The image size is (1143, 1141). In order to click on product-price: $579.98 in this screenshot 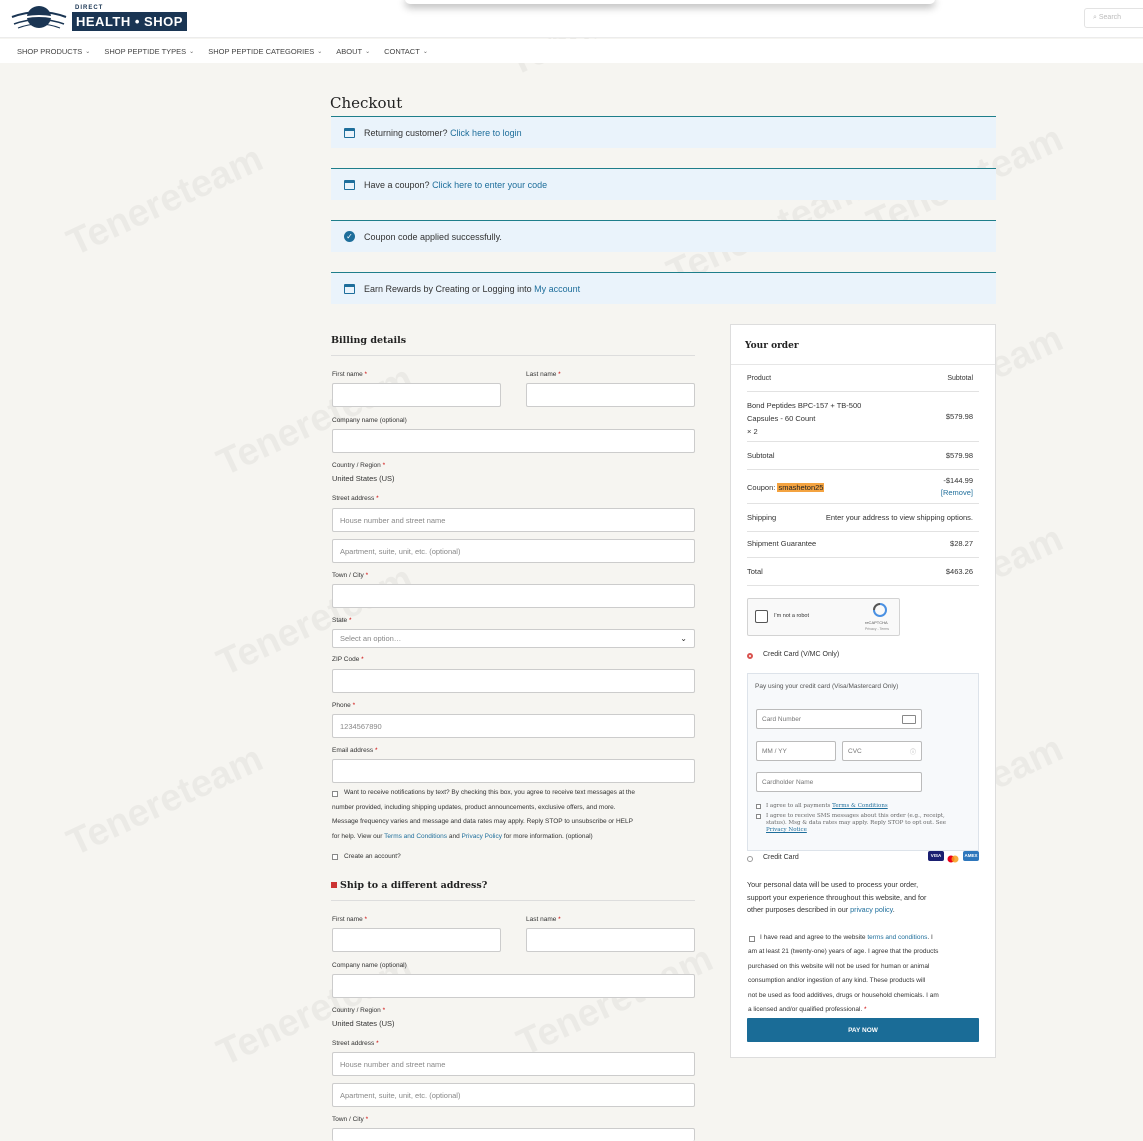, I will do `click(959, 416)`.